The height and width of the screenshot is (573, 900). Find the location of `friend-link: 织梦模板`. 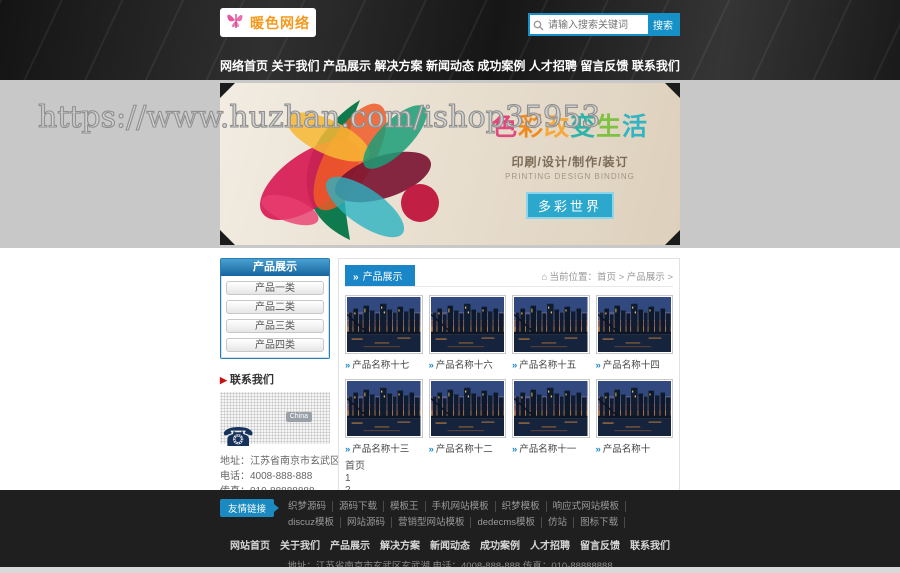

friend-link: 织梦模板 is located at coordinates (521, 506).